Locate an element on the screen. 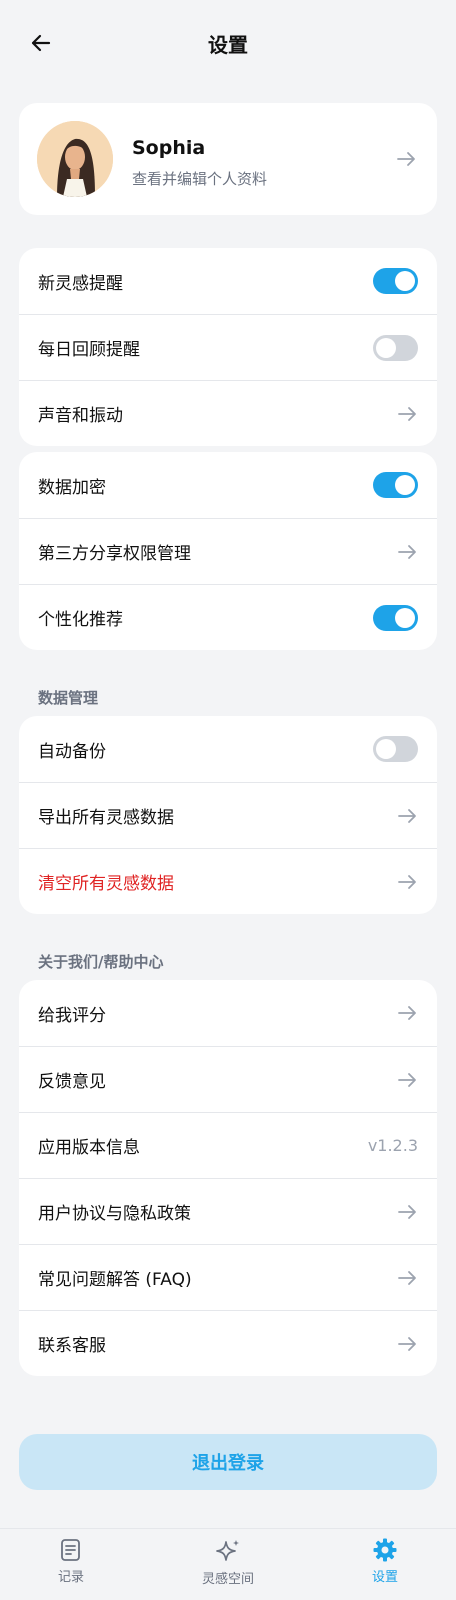  tab-records: 记录 is located at coordinates (71, 1561).